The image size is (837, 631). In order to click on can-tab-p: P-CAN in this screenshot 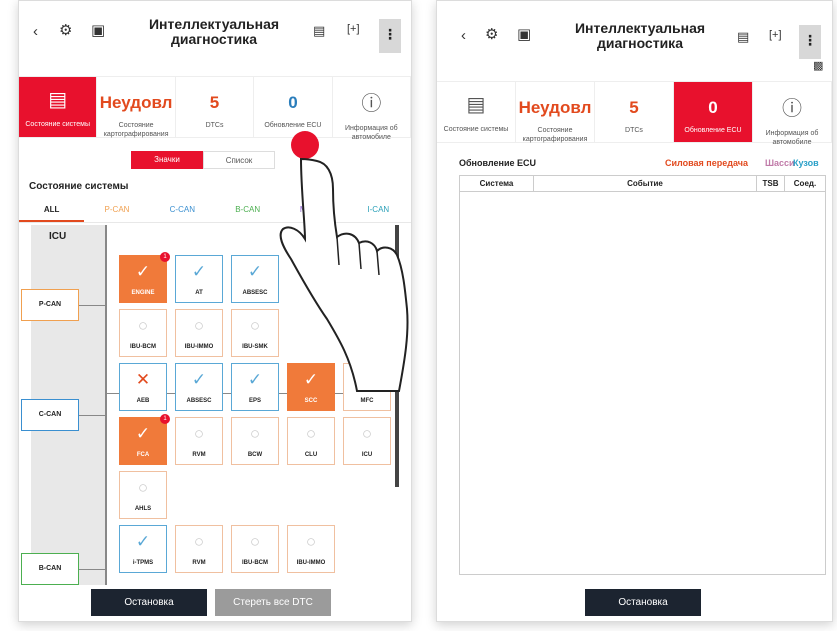, I will do `click(116, 211)`.